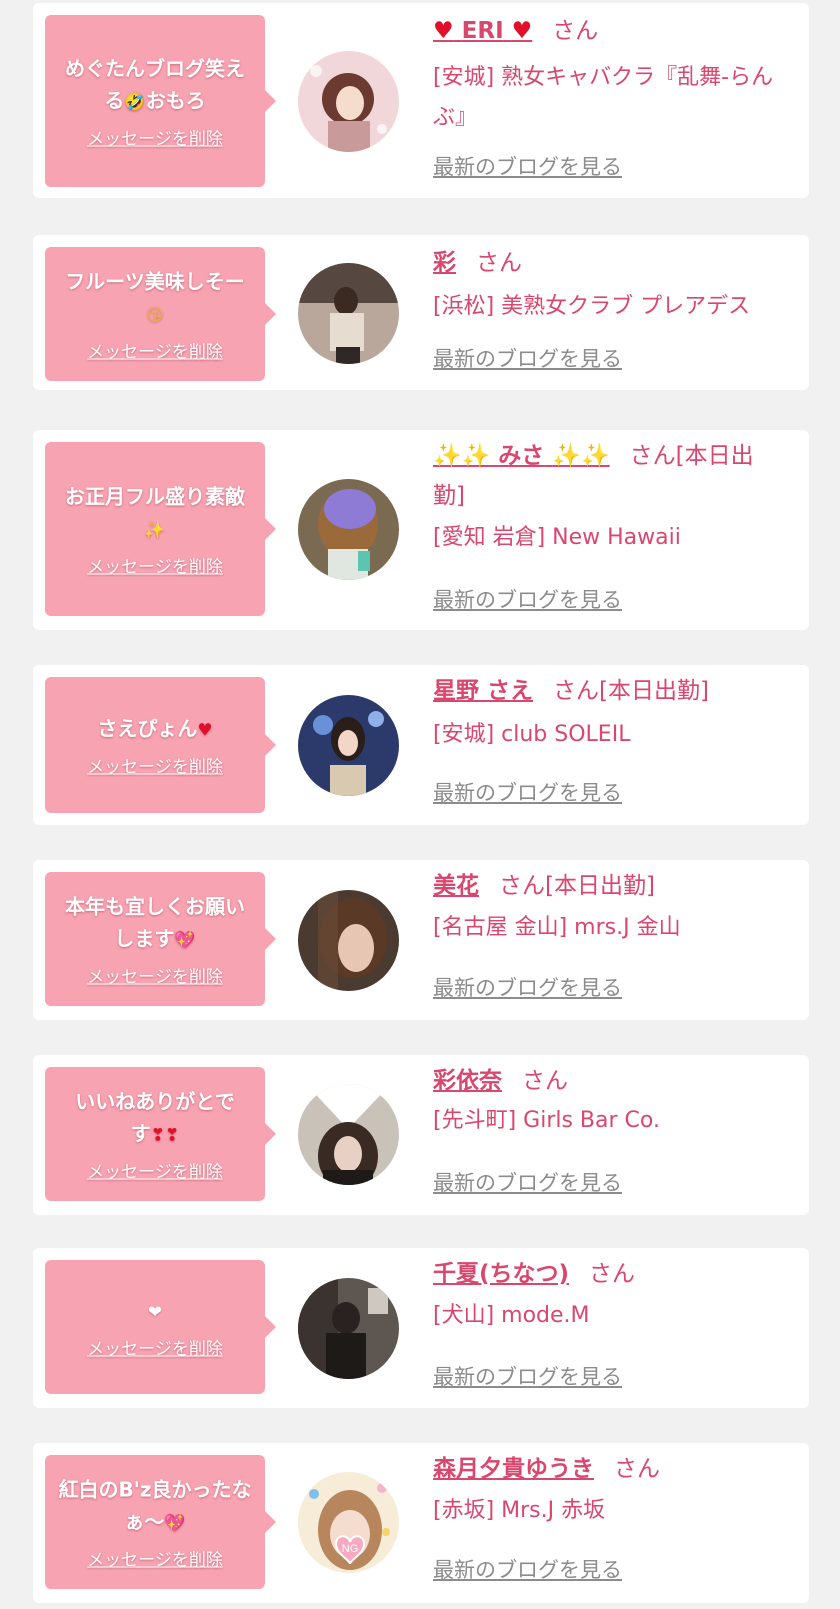  Describe the element at coordinates (608, 1328) in the screenshot. I see `cast-info: 千夏(ちなつ) さん [犬山] mode.M 最新のブログを見る` at that location.